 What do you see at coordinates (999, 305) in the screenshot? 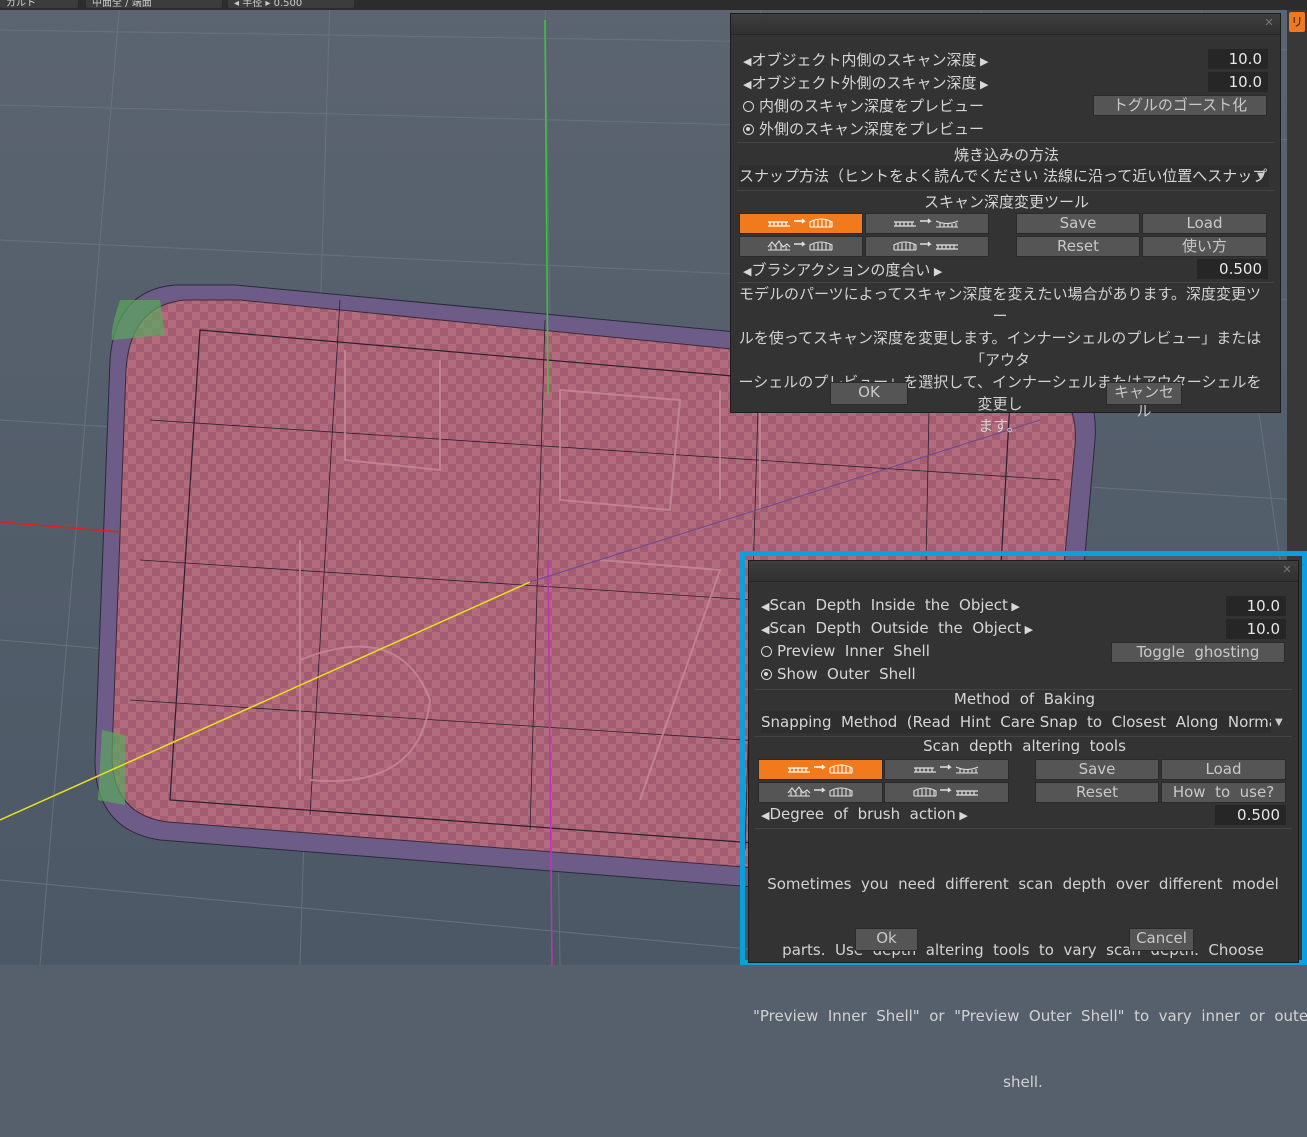
I see `help-line: モデルのパーツによってスキャン深度を変えたい場合があります。深度変更ツー` at bounding box center [999, 305].